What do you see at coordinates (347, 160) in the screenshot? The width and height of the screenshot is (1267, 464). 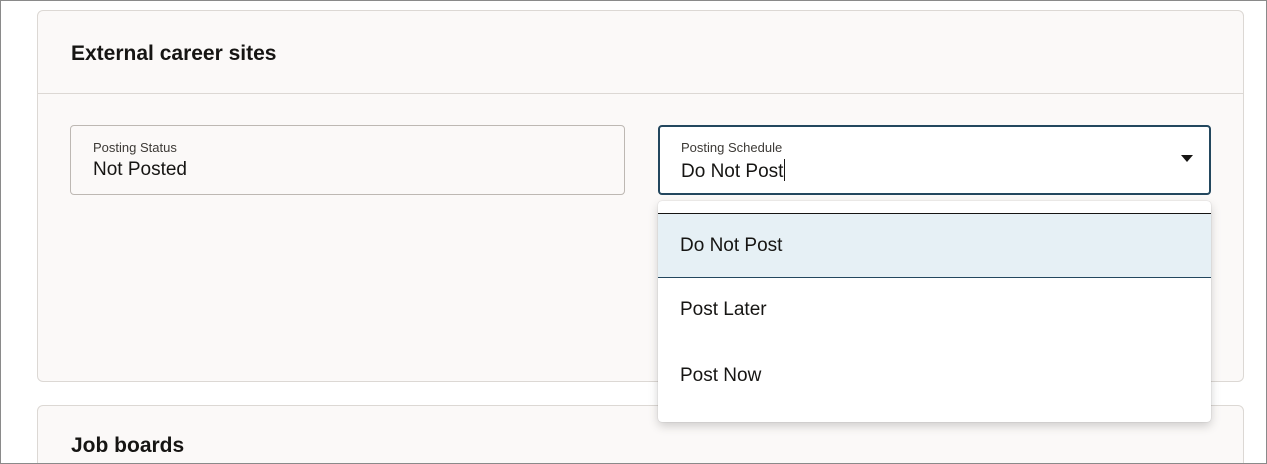 I see `posting-status-field: Posting Status Not Posted` at bounding box center [347, 160].